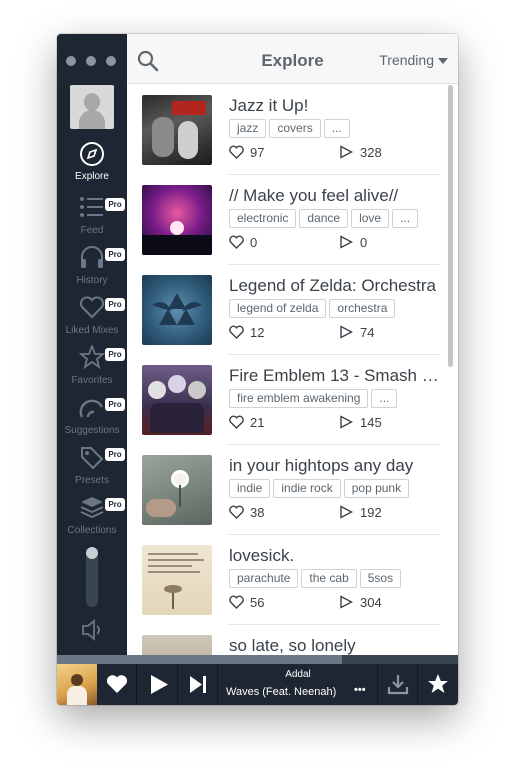 This screenshot has height=784, width=514. What do you see at coordinates (198, 684) in the screenshot?
I see `skip-button` at bounding box center [198, 684].